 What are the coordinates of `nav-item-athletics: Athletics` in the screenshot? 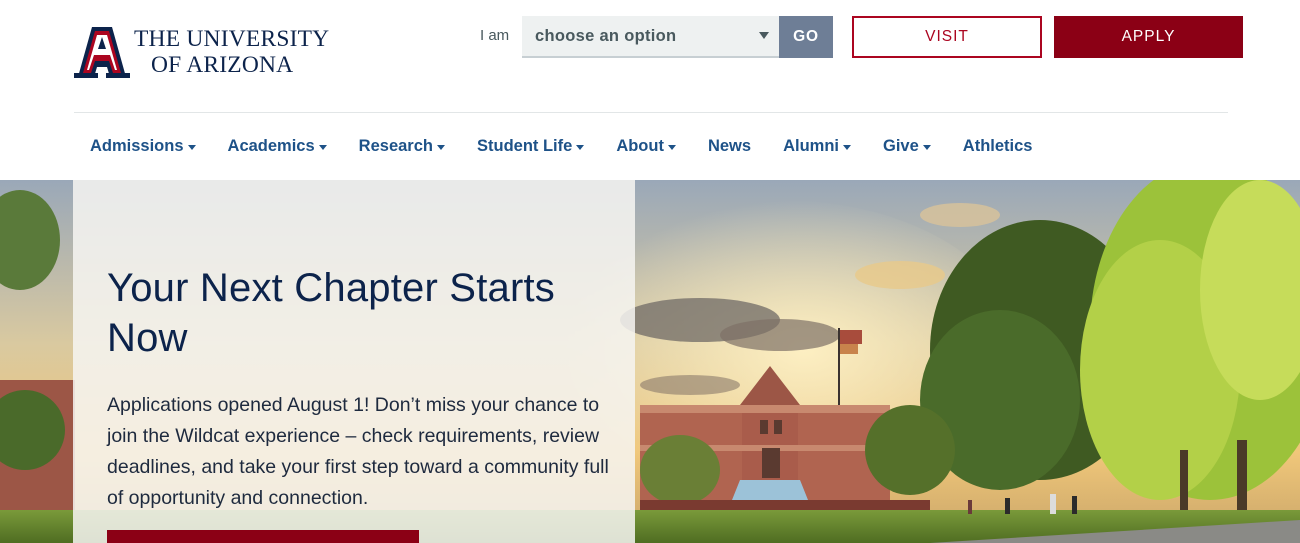 It's located at (998, 146).